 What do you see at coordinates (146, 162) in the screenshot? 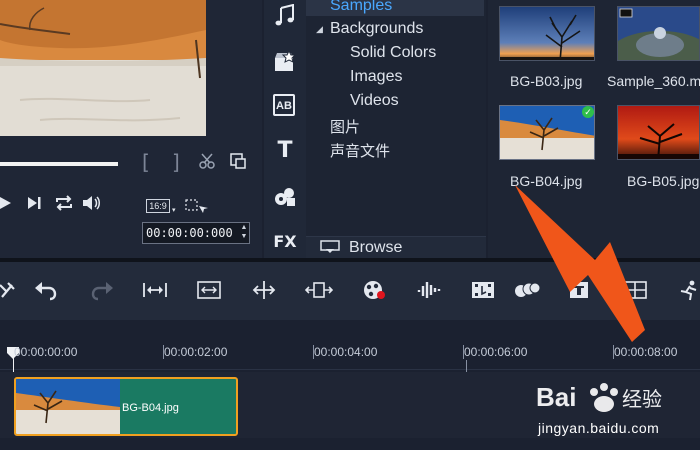
I see `mark-in-icon: [` at bounding box center [146, 162].